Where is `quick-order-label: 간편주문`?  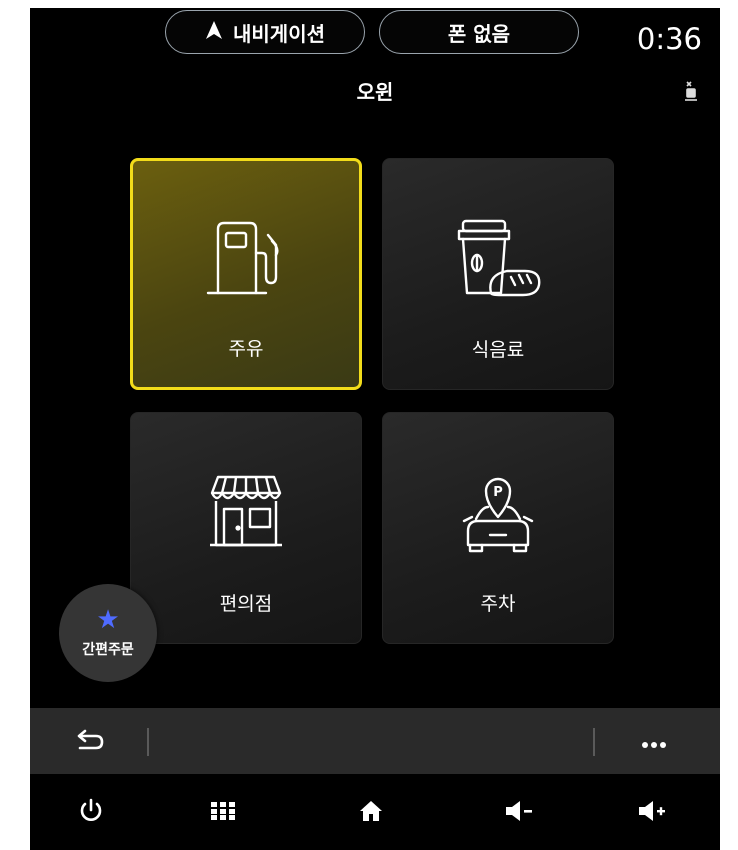 quick-order-label: 간편주문 is located at coordinates (108, 650).